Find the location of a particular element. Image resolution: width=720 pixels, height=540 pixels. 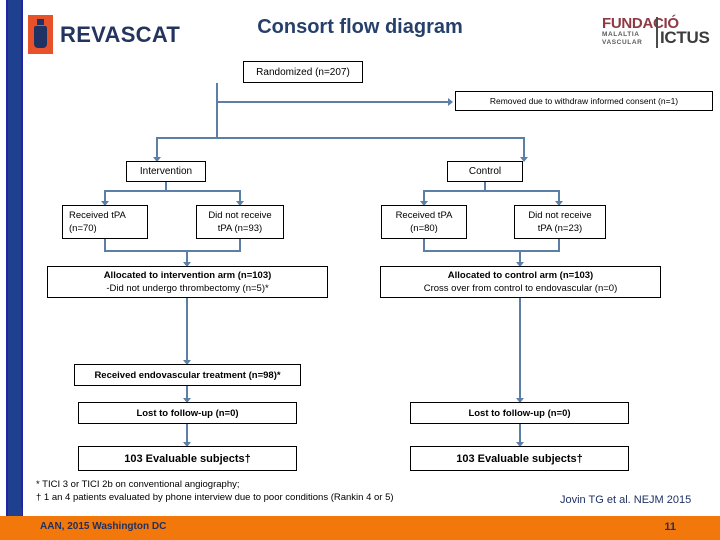

flow-box-ctl-received-tpa-line1: Received tPA is located at coordinates (424, 215).